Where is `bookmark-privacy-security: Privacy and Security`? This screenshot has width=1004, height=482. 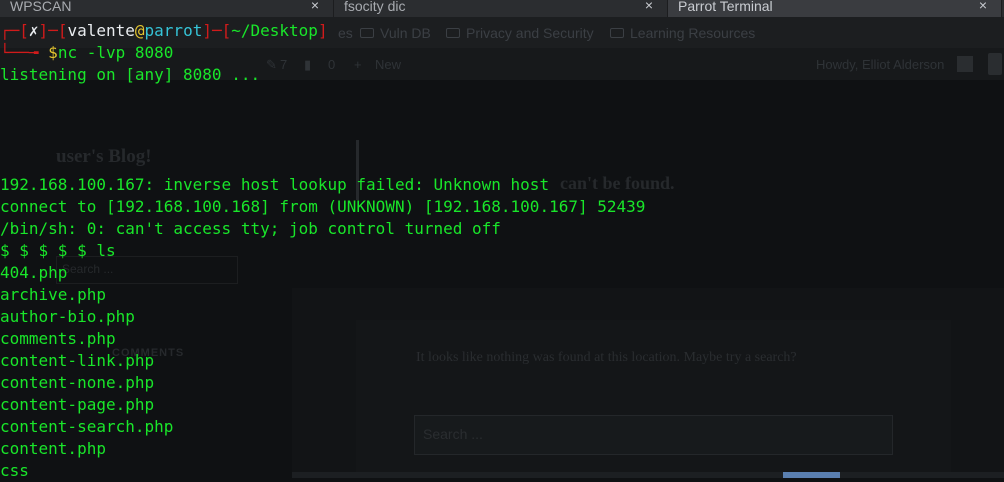 bookmark-privacy-security: Privacy and Security is located at coordinates (520, 33).